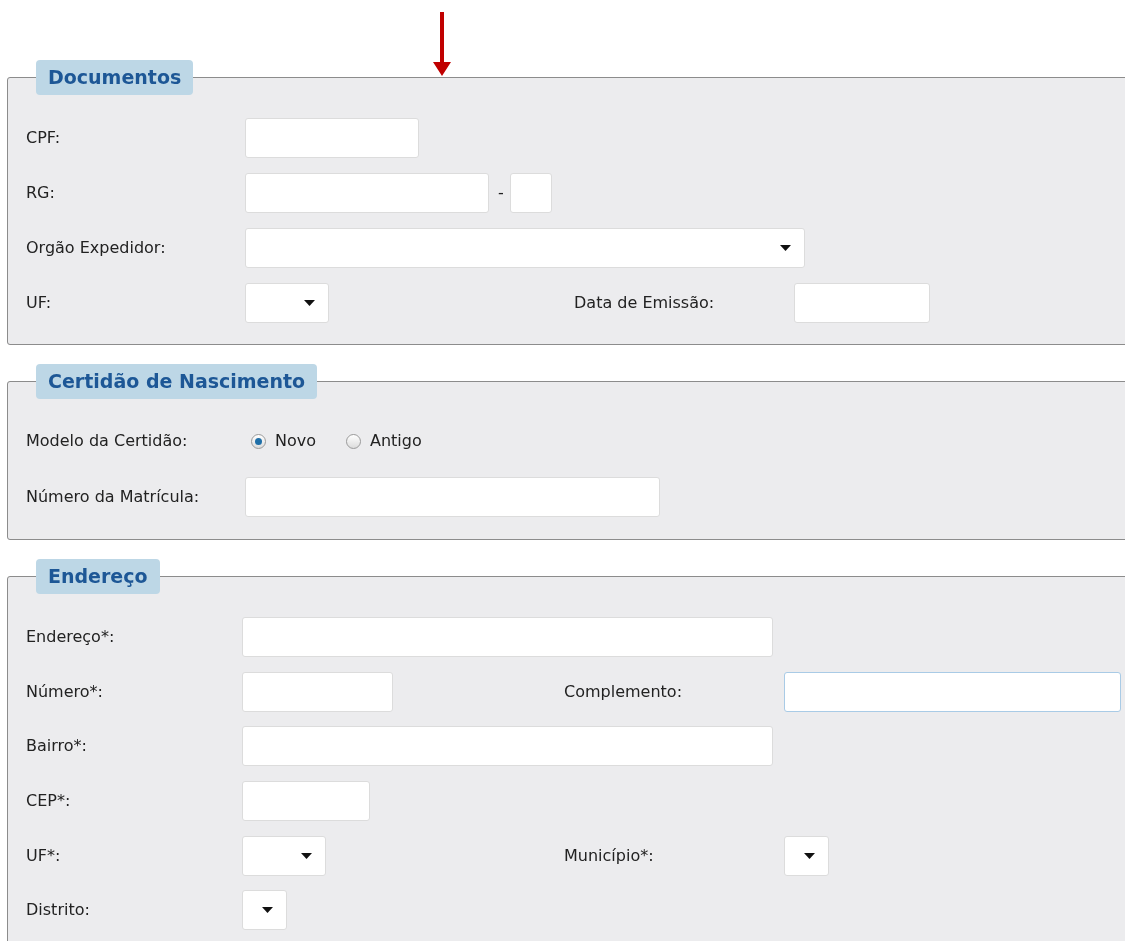  What do you see at coordinates (39, 302) in the screenshot?
I see `field-label: UF:` at bounding box center [39, 302].